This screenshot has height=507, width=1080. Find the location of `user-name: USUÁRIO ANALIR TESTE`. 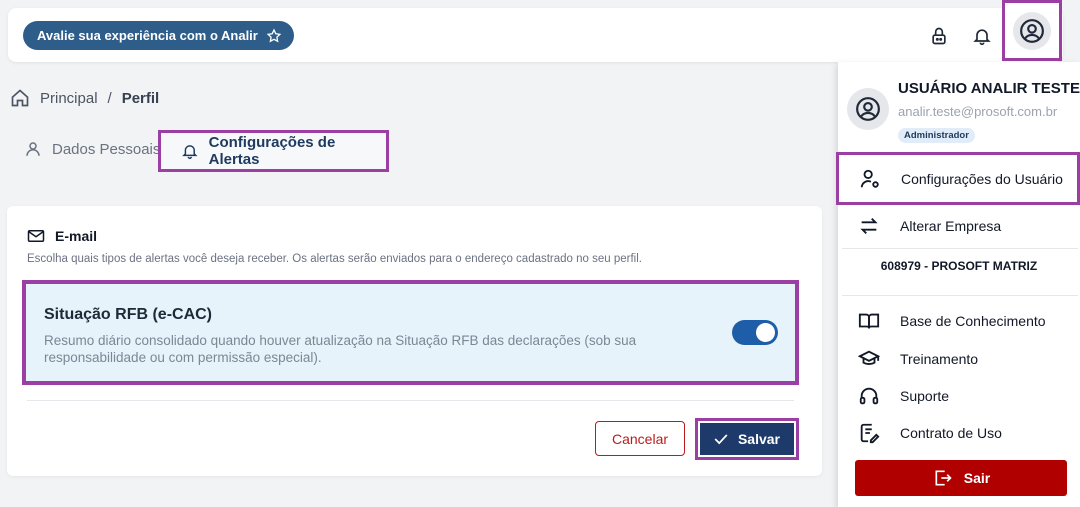

user-name: USUÁRIO ANALIR TESTE is located at coordinates (989, 88).